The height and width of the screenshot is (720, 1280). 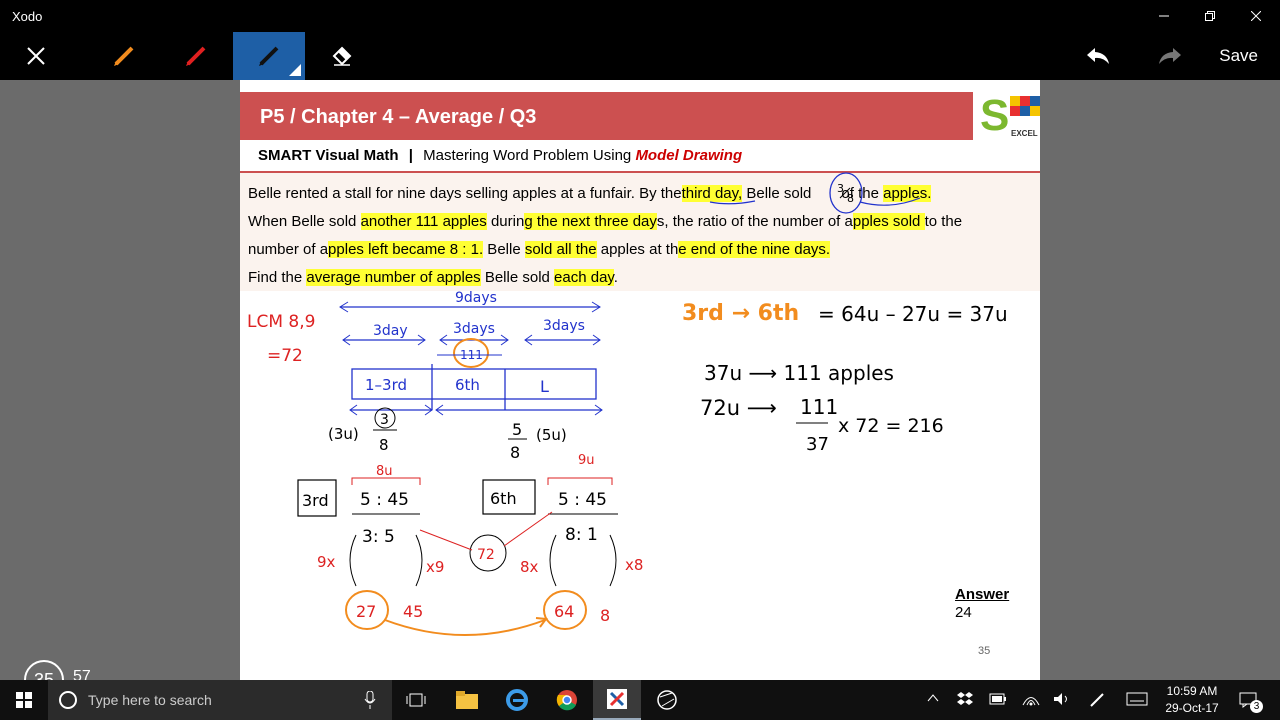 What do you see at coordinates (124, 56) in the screenshot?
I see `orange-pen-tool` at bounding box center [124, 56].